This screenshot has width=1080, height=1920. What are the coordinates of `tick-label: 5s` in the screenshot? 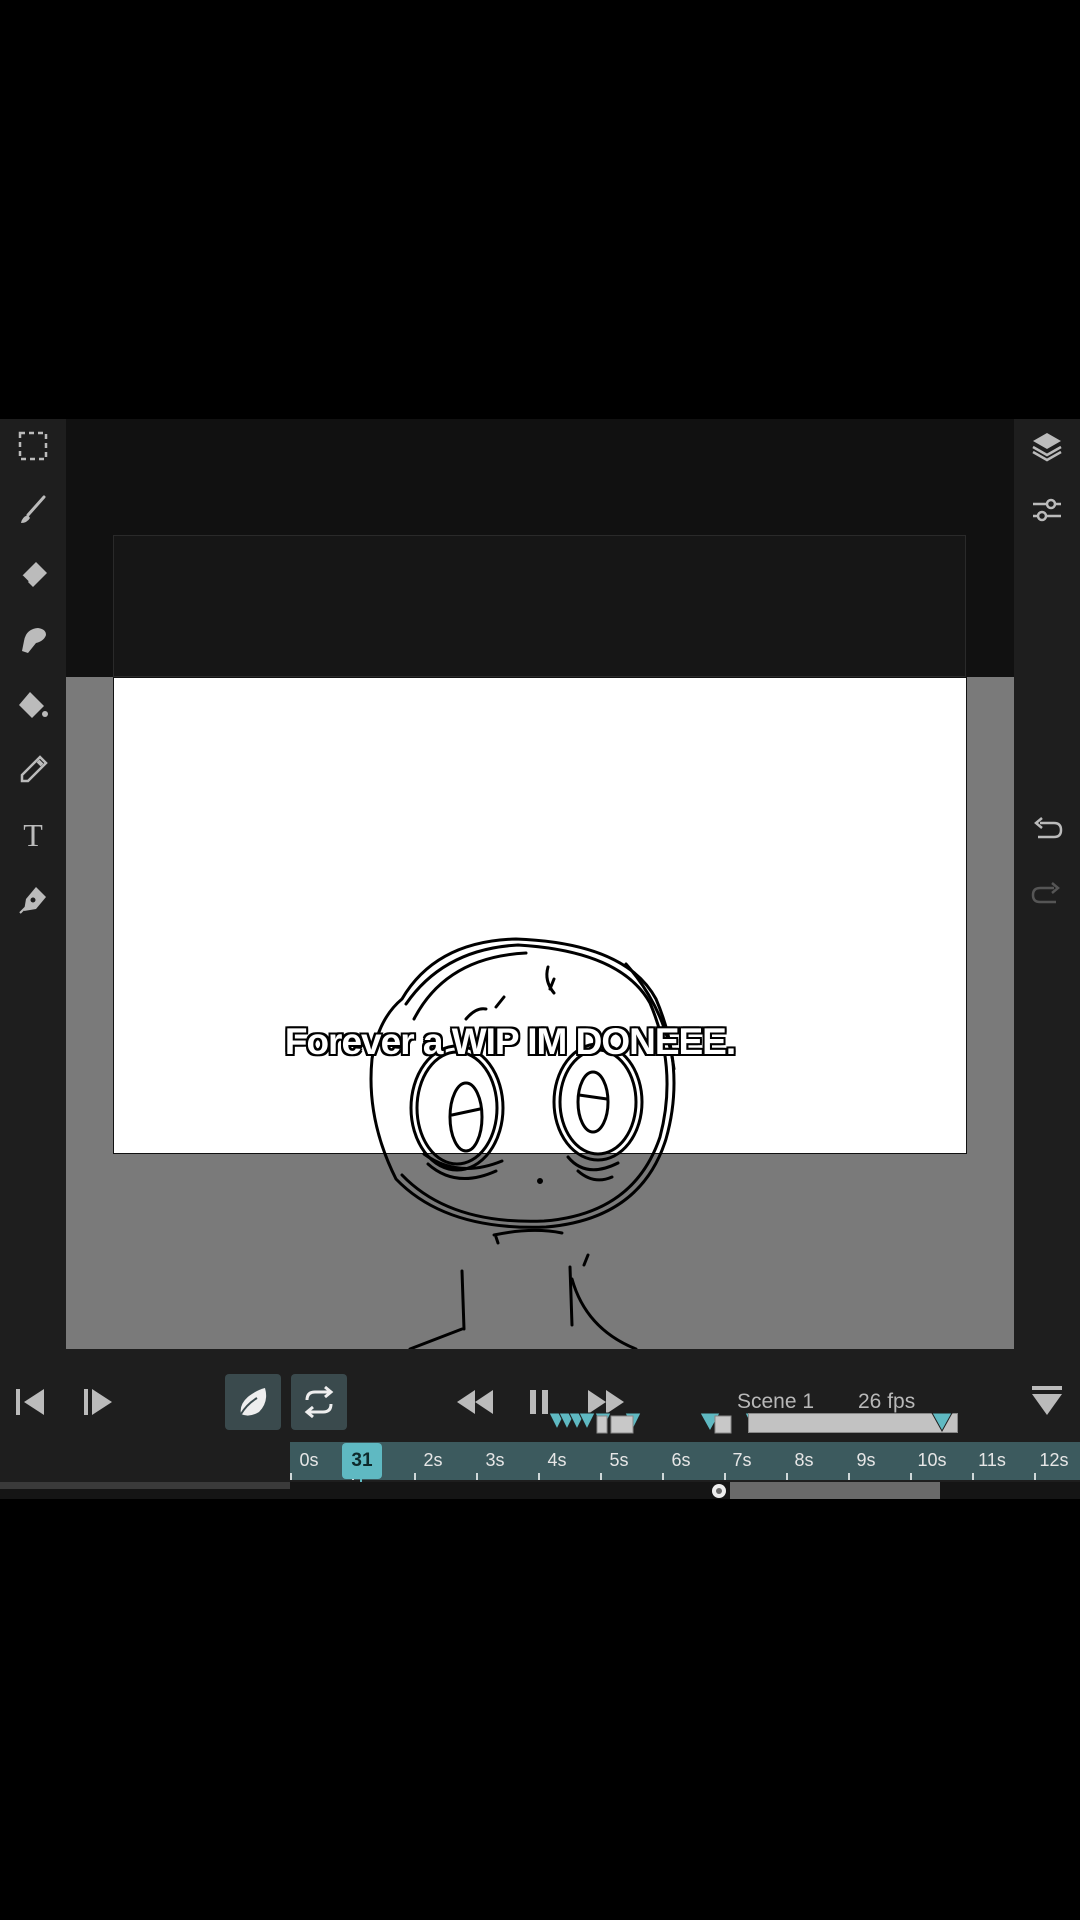 It's located at (619, 1460).